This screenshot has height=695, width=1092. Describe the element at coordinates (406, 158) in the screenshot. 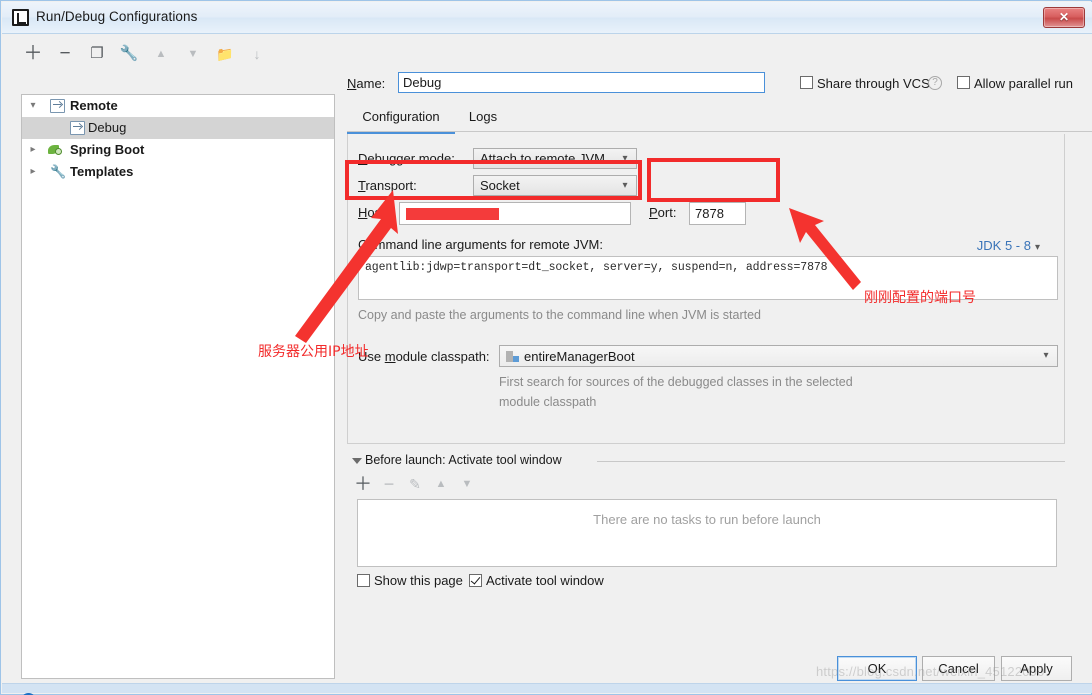

I see `debugger-mode-label: Debugger mode:` at that location.